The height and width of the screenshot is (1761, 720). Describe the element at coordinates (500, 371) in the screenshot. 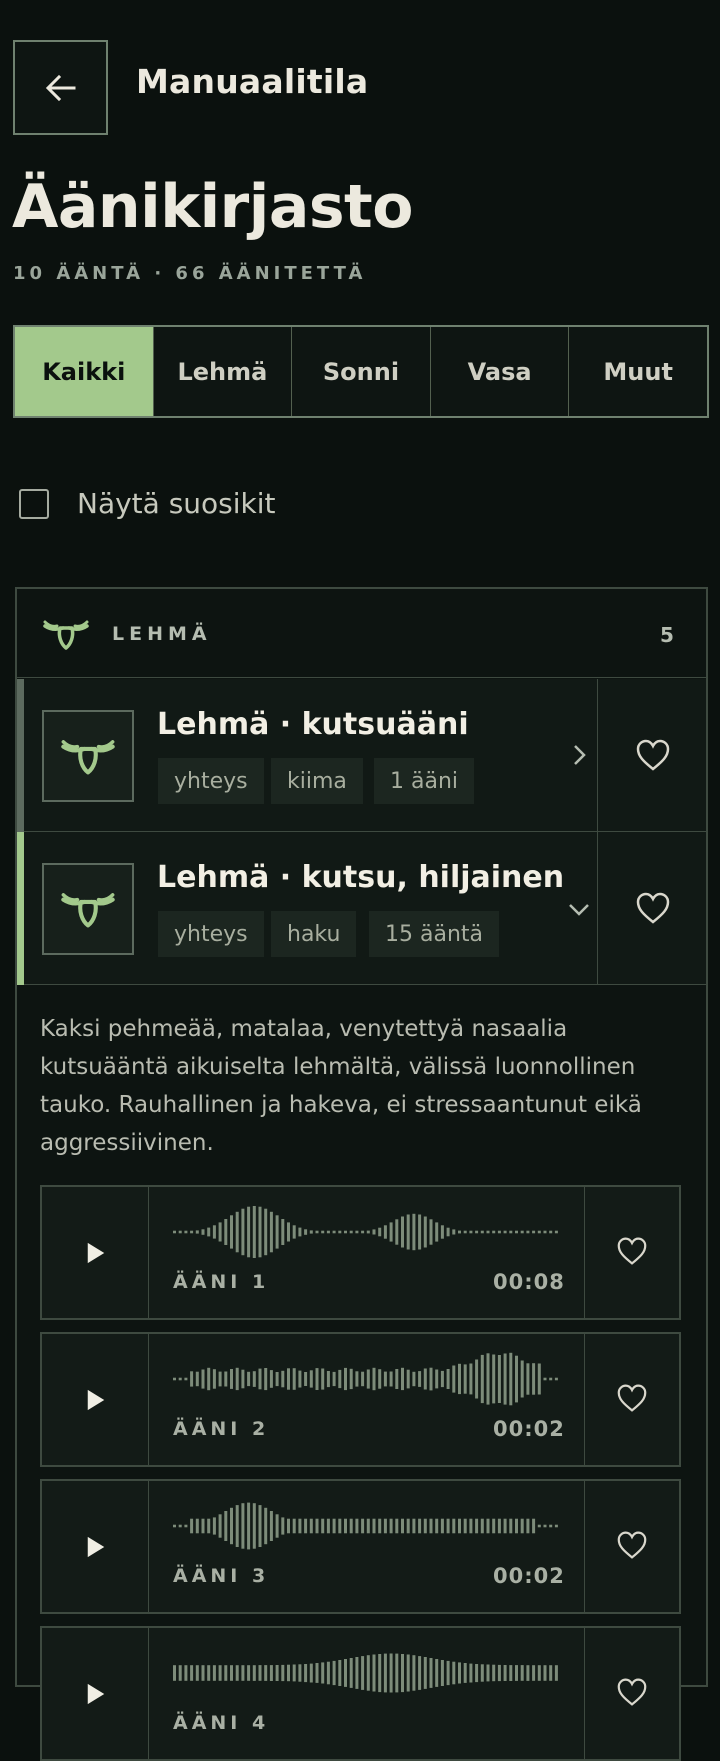

I see `tab-vasa: Vasa` at that location.